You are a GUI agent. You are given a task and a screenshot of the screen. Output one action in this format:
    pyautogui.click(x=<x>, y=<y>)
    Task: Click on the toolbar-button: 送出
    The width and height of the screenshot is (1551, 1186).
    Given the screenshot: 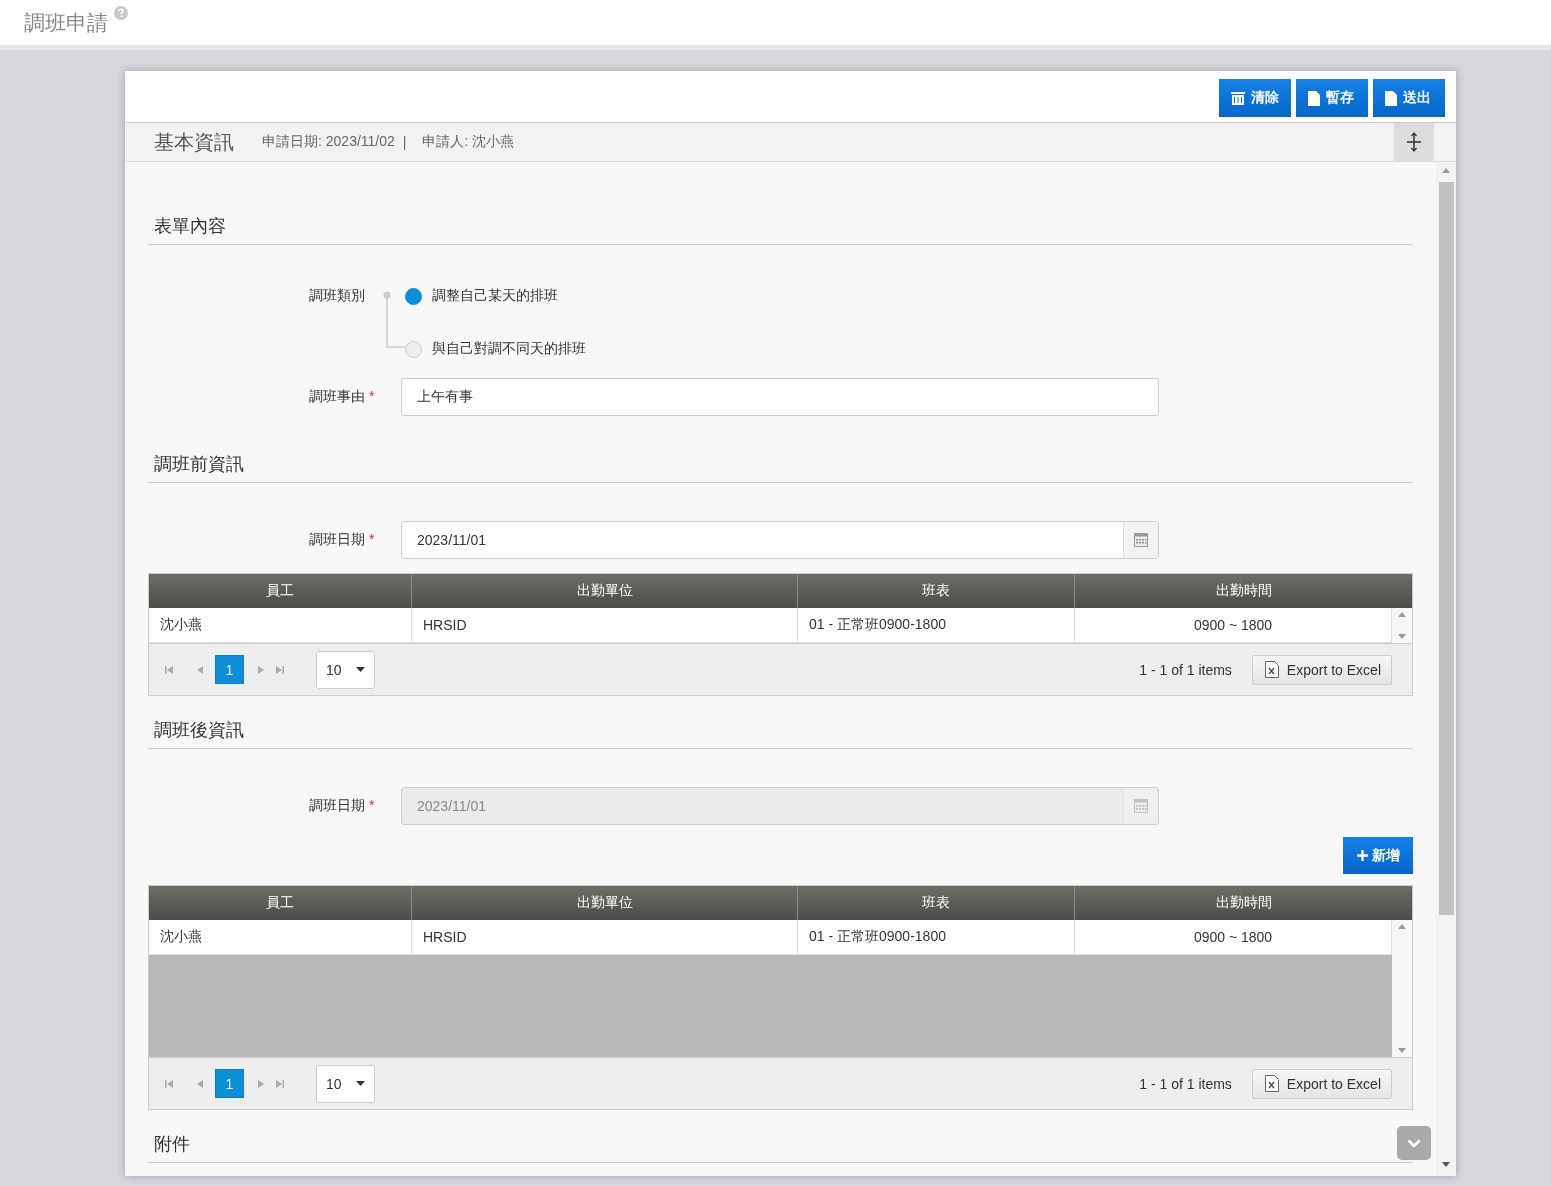 What is the action you would take?
    pyautogui.click(x=1409, y=98)
    